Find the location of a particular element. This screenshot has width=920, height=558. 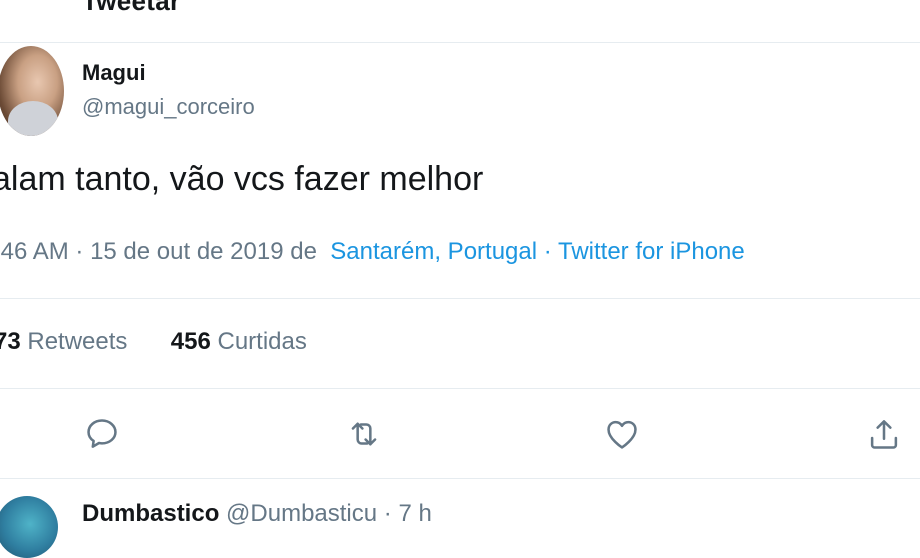

like-label: Curtidas is located at coordinates (262, 341).